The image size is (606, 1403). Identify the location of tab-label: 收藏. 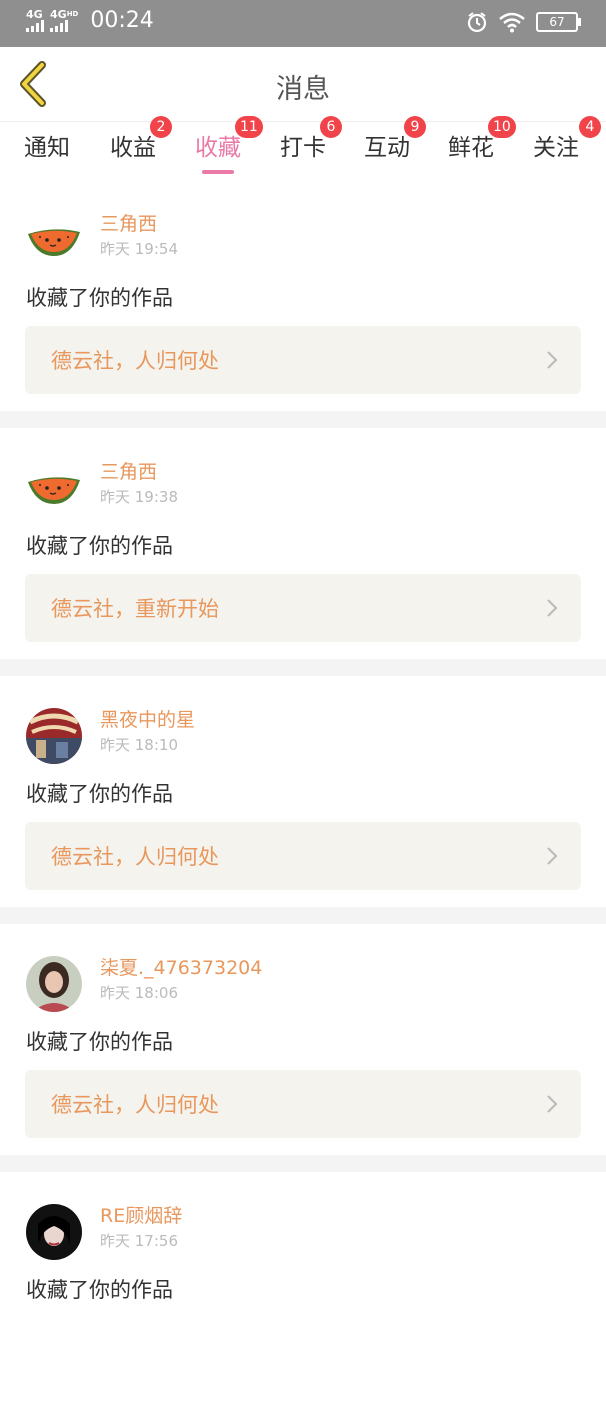
(218, 148).